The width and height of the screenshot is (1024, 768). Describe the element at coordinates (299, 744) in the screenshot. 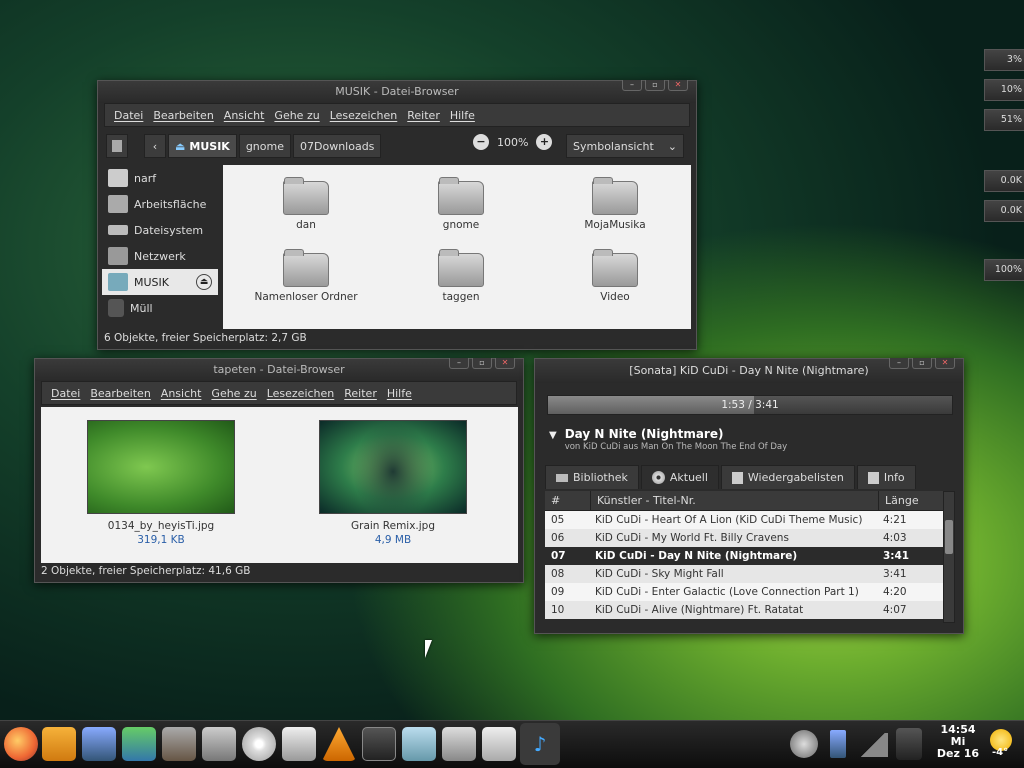

I see `movie-icon` at that location.